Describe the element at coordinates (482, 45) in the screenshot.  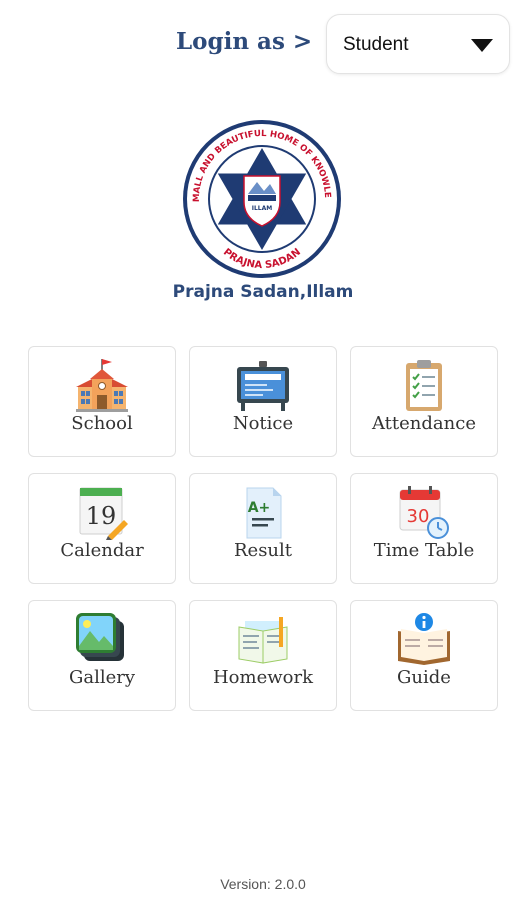
I see `dropdown-arrow-icon` at that location.